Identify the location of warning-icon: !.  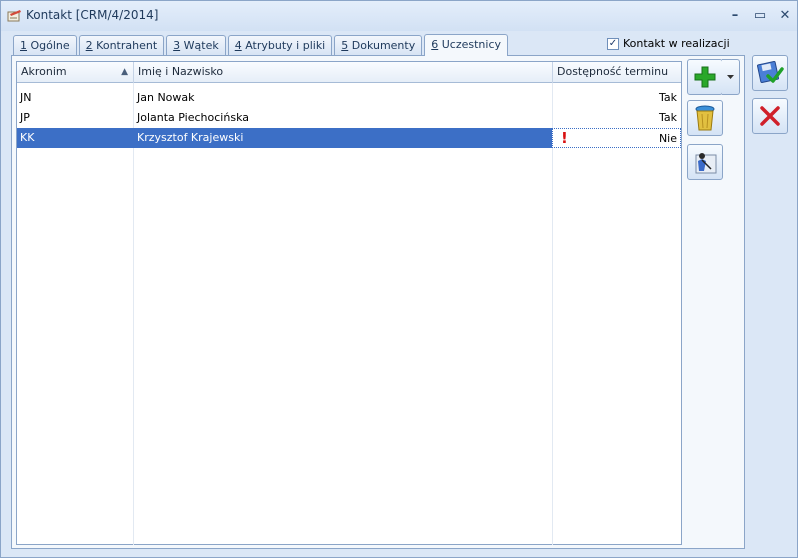
(564, 138).